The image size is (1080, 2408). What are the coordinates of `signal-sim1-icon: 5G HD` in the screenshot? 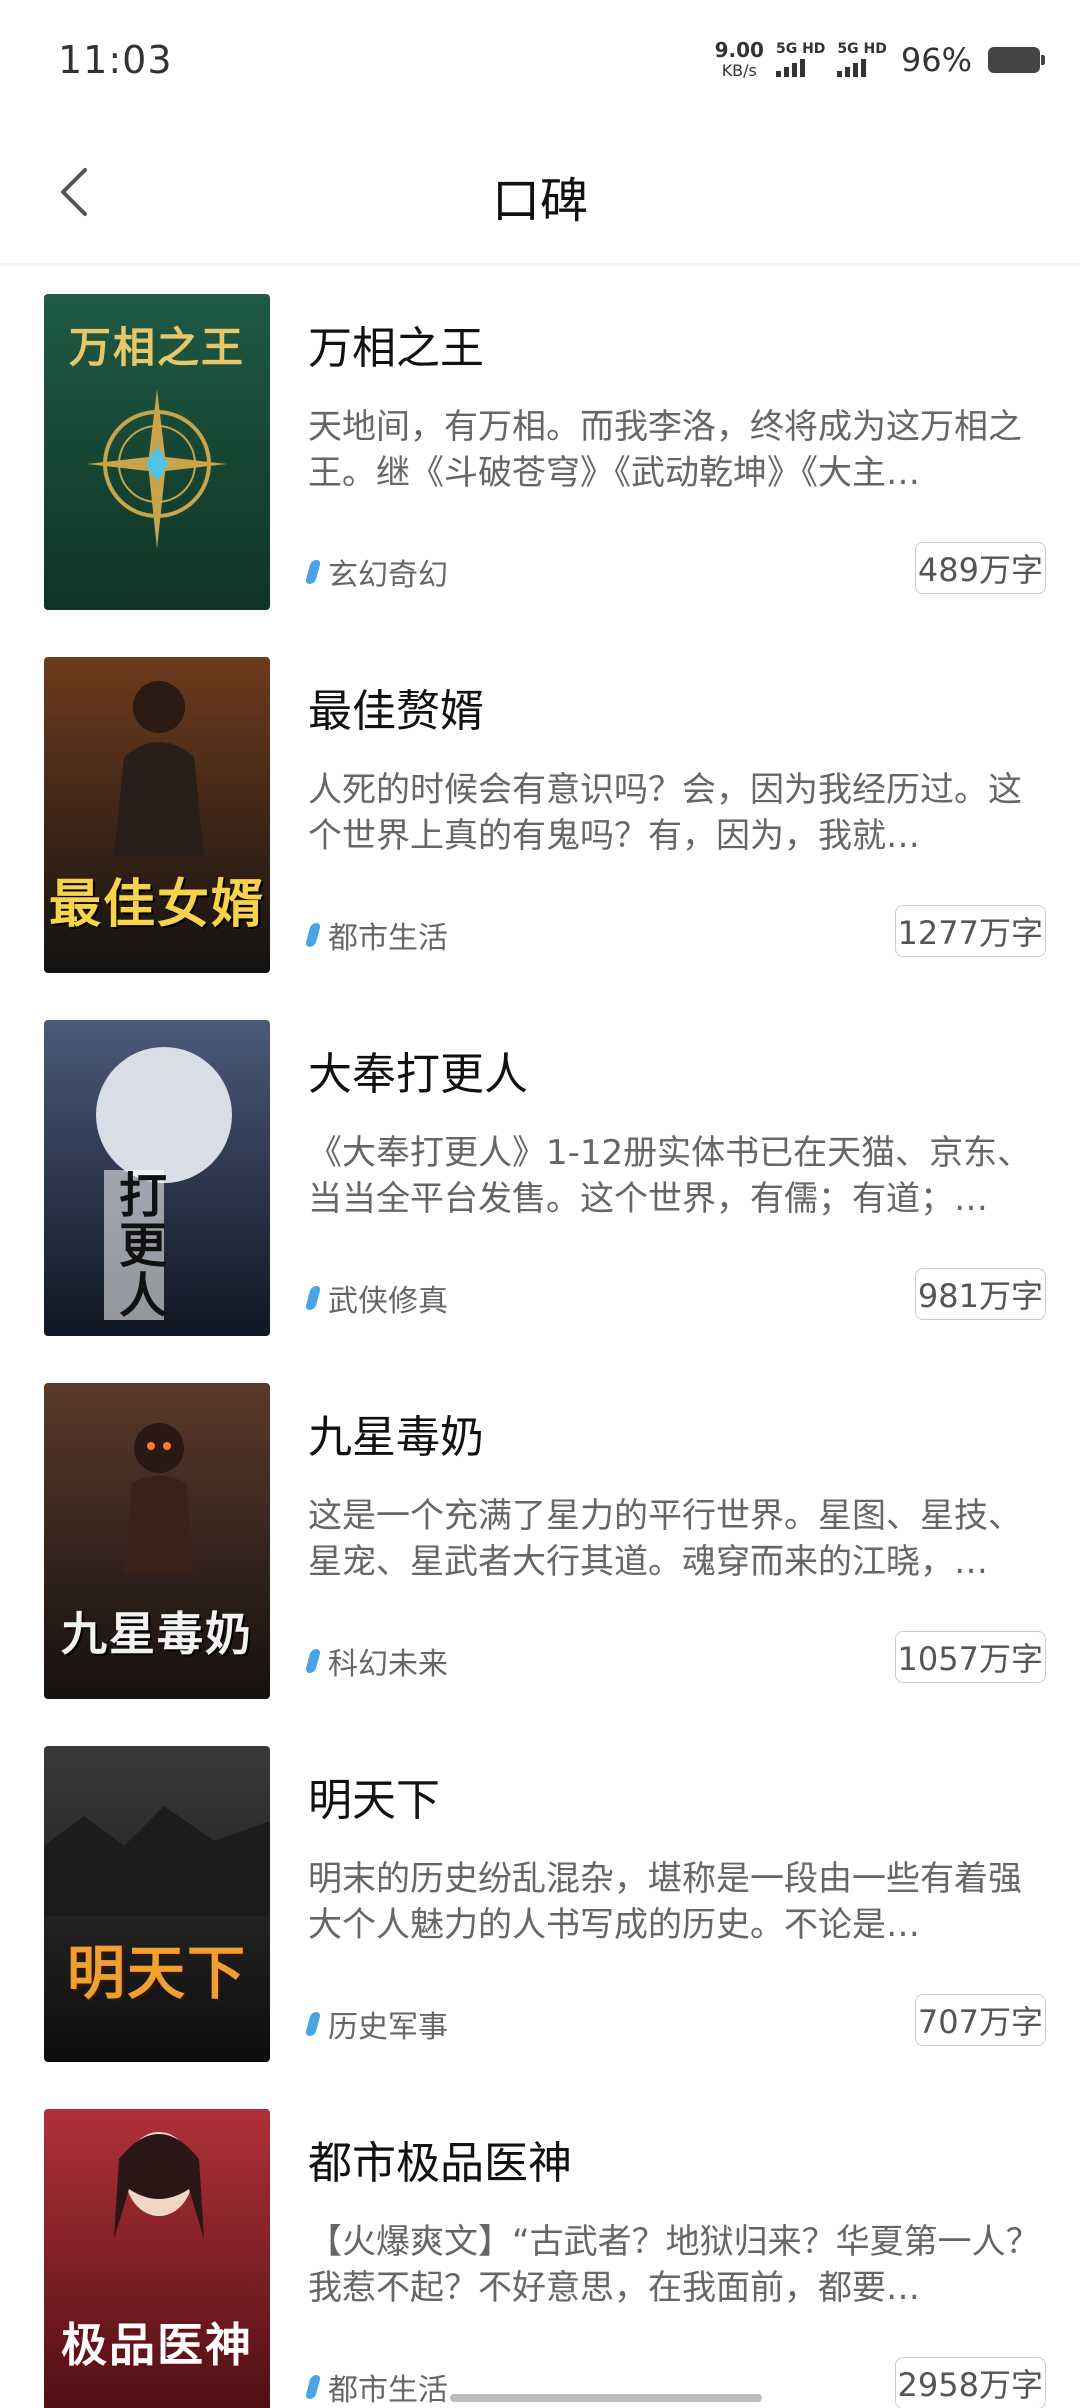 It's located at (800, 59).